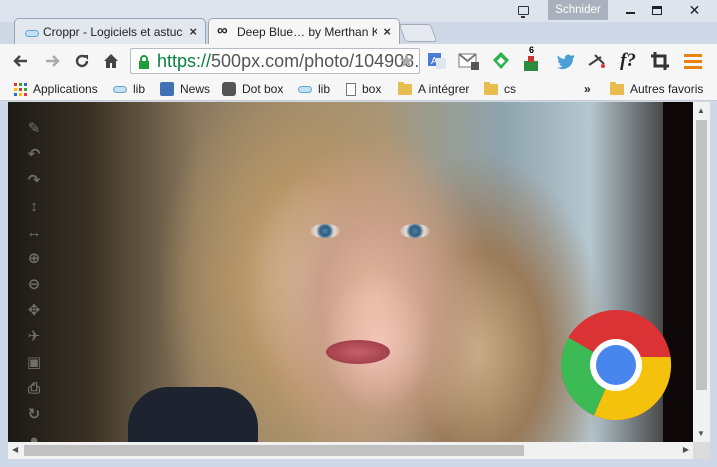 This screenshot has height=467, width=717. I want to click on photo-tool-strip: ✎ ↶ ↷ ↕ ↔ ⊕ ⊖ ✥ ✈ ▣ ⎙ ↻ ●, so click(35, 280).